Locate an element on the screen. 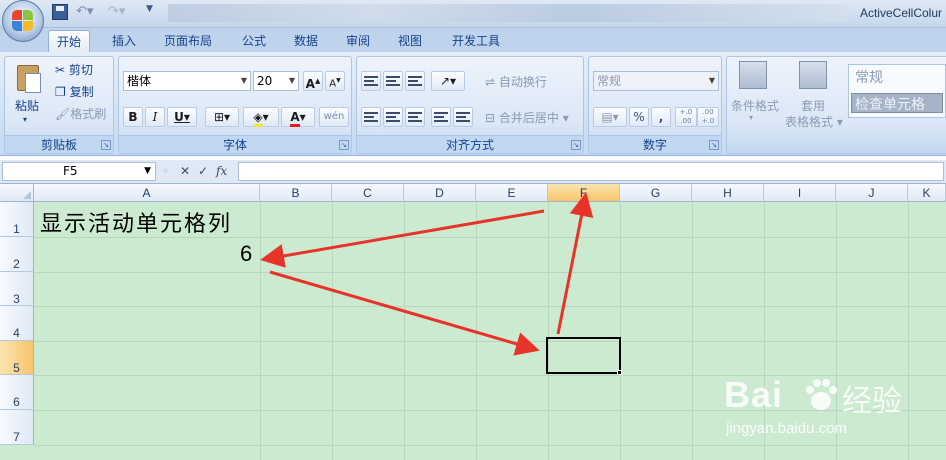 The height and width of the screenshot is (460, 946). copy-button: ❐ 复制 is located at coordinates (74, 91).